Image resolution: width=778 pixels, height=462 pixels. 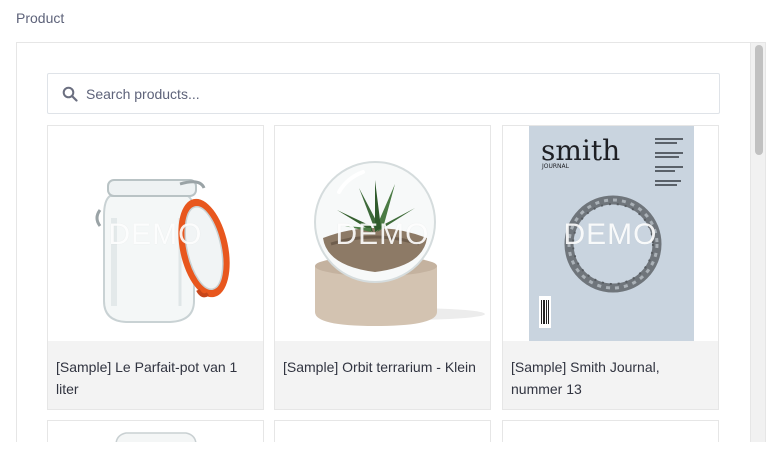 I want to click on scrollbar-thumb, so click(x=759, y=100).